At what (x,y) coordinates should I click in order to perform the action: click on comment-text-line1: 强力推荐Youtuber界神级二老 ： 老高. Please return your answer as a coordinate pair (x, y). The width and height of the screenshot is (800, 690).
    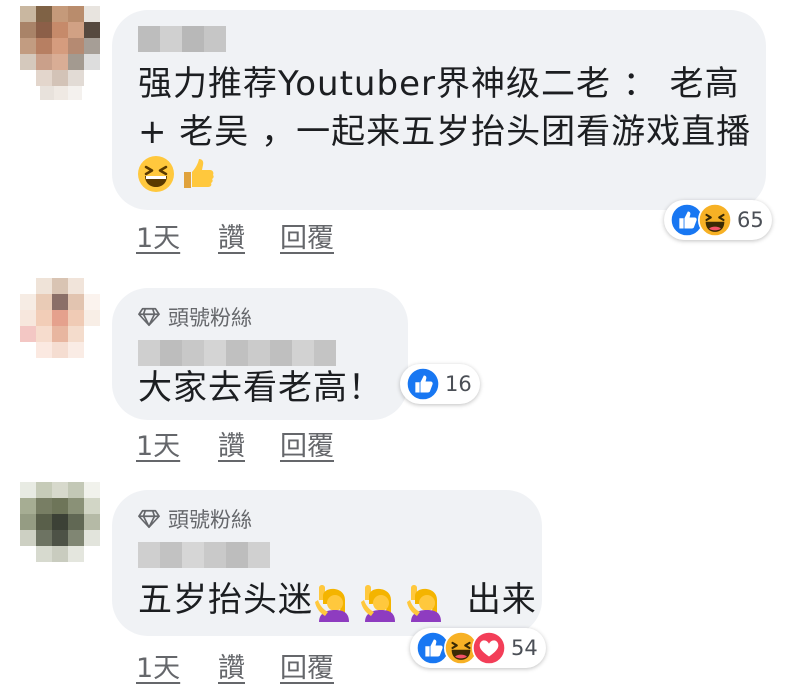
    Looking at the image, I should click on (439, 84).